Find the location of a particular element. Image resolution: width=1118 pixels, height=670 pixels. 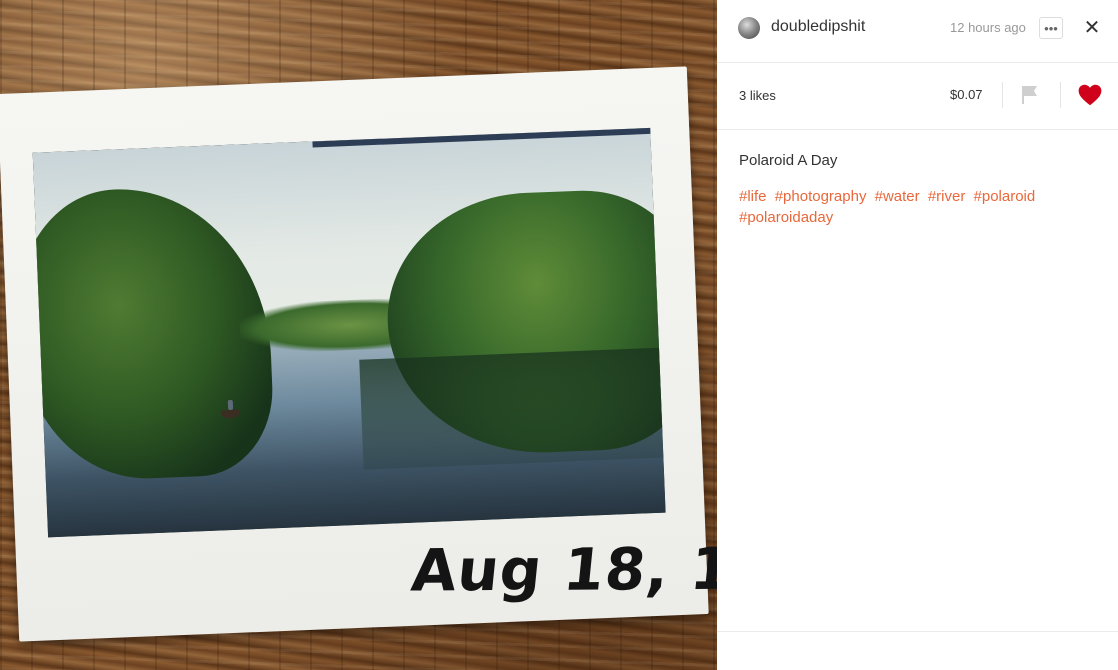

flag-button is located at coordinates (1030, 95).